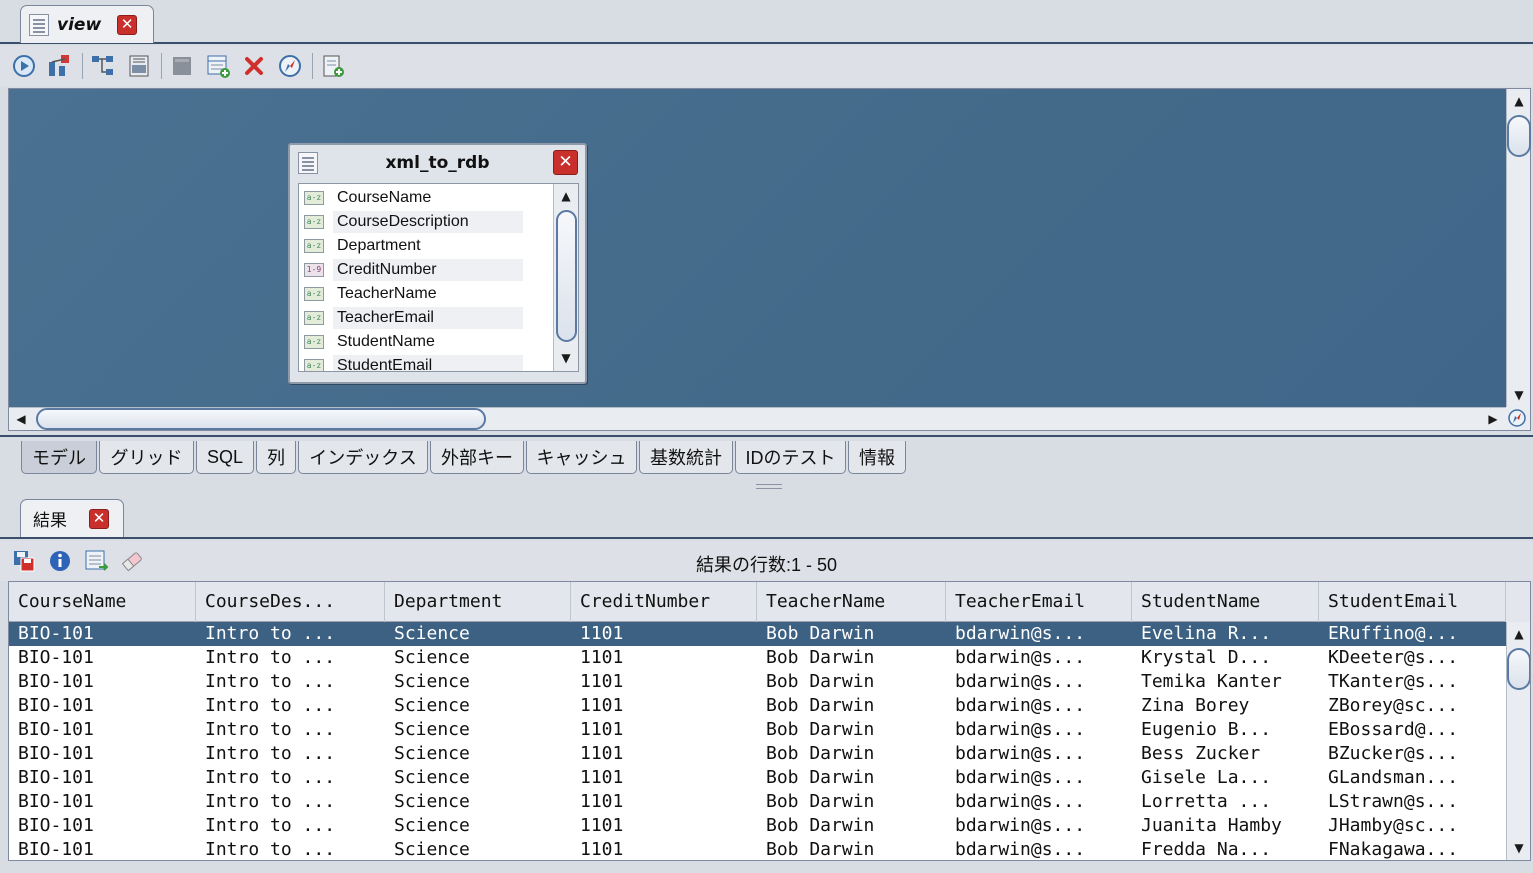 Image resolution: width=1533 pixels, height=873 pixels. What do you see at coordinates (1039, 602) in the screenshot?
I see `column-header: TeacherEmail` at bounding box center [1039, 602].